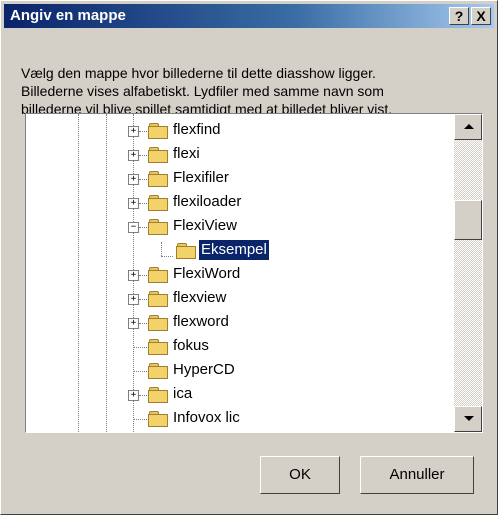  I want to click on tree-item: + flexfind, so click(240, 132).